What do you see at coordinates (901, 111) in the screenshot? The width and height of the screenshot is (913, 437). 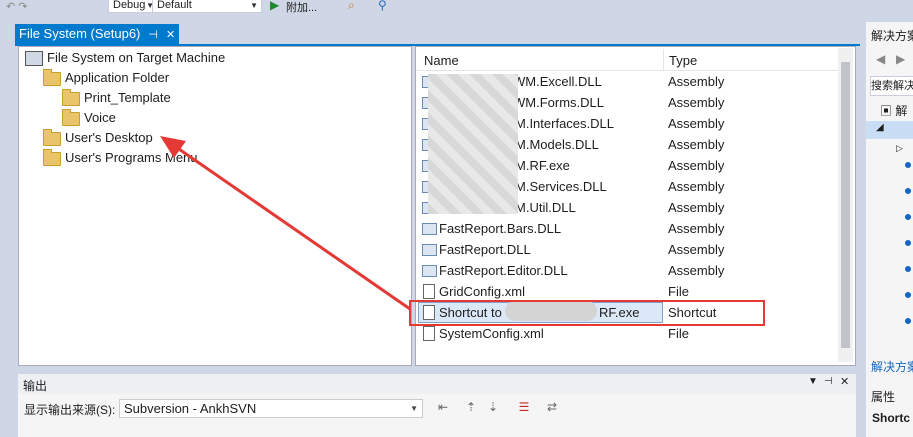 I see `solution-item-label: 解` at bounding box center [901, 111].